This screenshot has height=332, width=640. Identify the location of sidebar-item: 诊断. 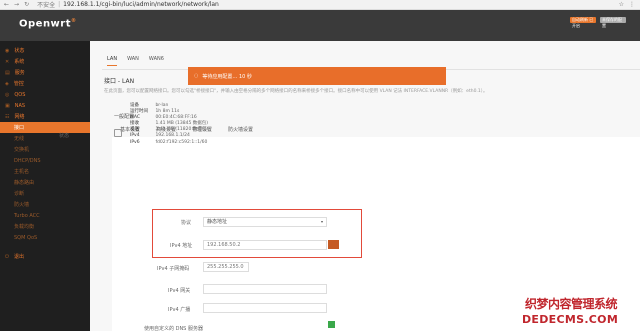
(45, 193).